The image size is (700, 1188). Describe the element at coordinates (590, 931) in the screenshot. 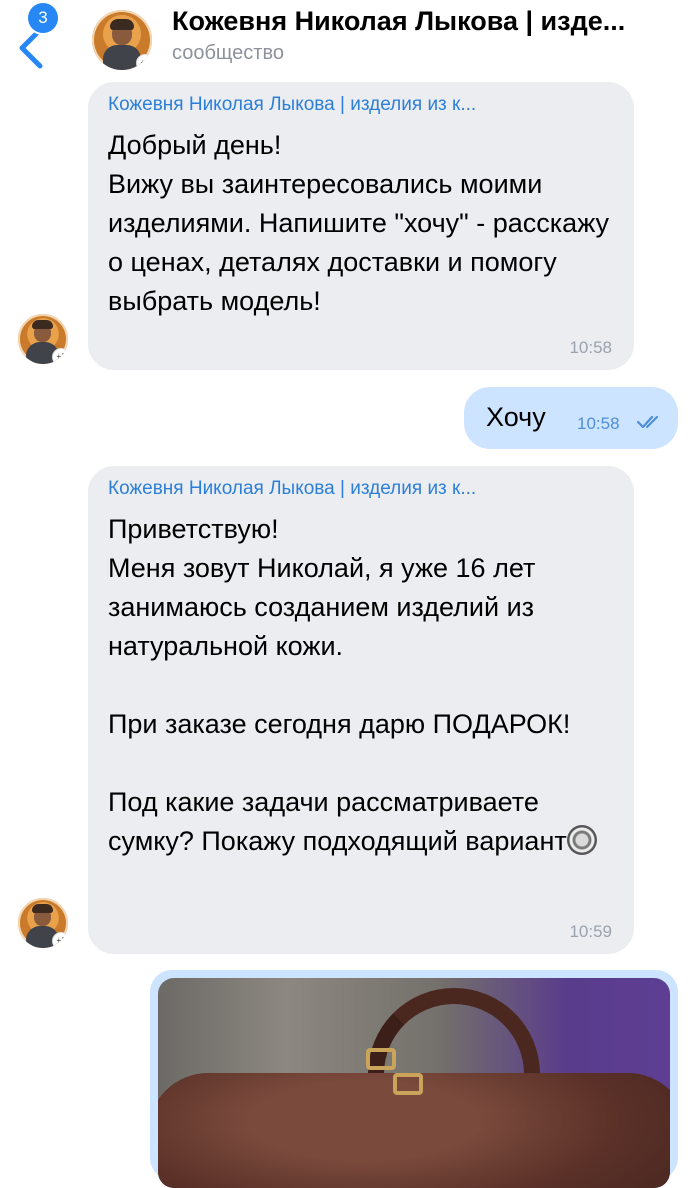

I see `message-time: 10:59` at that location.